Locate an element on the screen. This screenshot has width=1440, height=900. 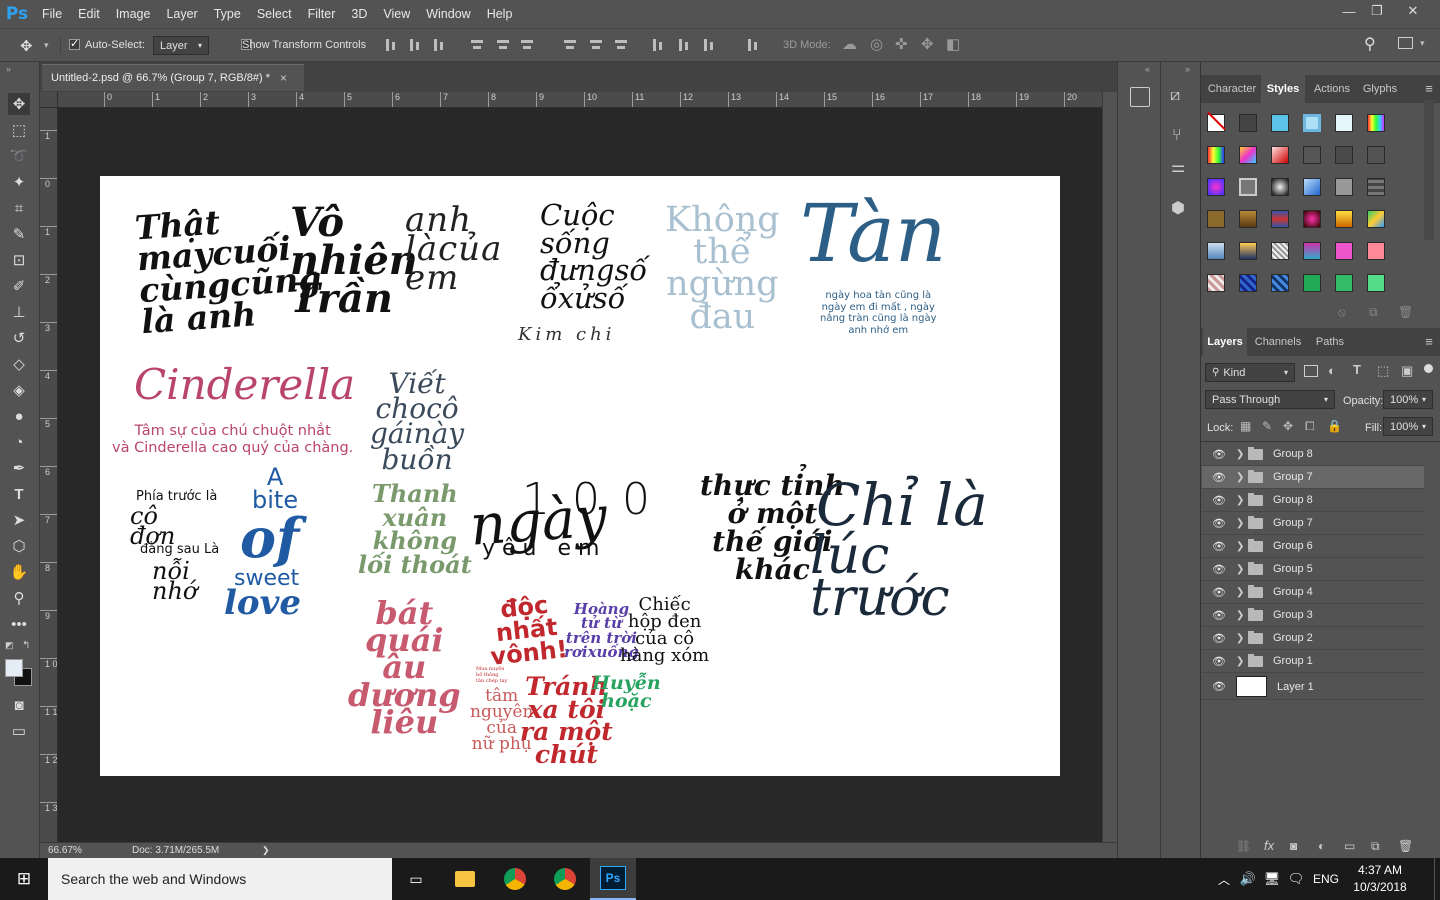
layer-row: 👁 ❯ Group 4 is located at coordinates (1313, 592).